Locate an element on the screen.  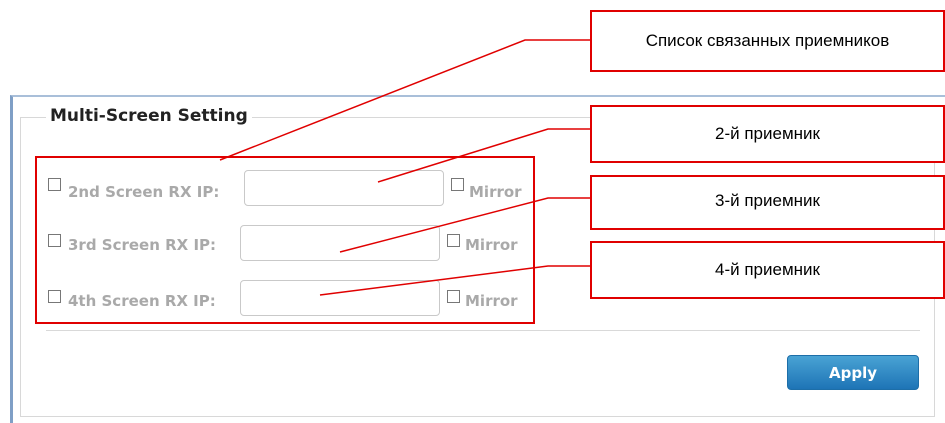
callout-receiver-4: 4-й приемник is located at coordinates (767, 270).